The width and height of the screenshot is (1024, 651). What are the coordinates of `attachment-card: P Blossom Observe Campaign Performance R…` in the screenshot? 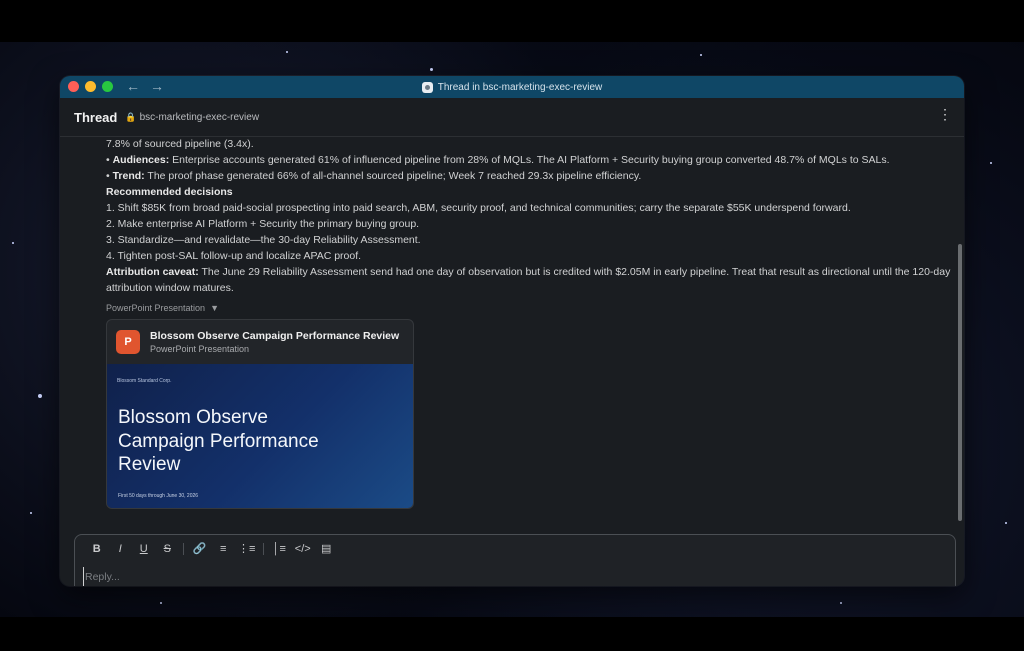 It's located at (260, 414).